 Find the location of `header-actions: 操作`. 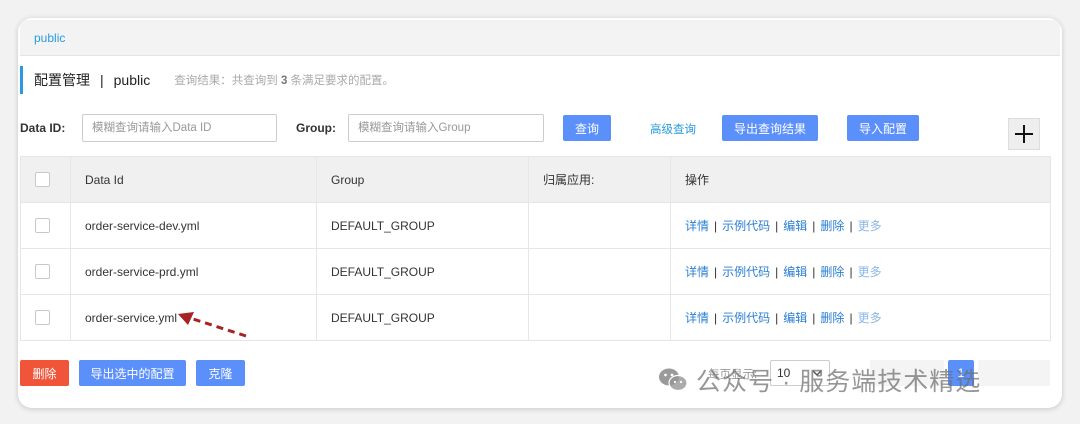

header-actions: 操作 is located at coordinates (860, 179).